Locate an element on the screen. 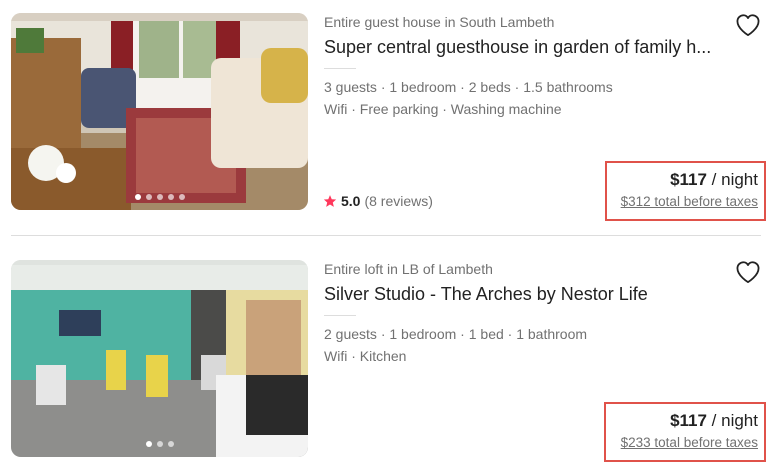 The height and width of the screenshot is (467, 770). total-price-link: $312 total before taxes is located at coordinates (685, 201).